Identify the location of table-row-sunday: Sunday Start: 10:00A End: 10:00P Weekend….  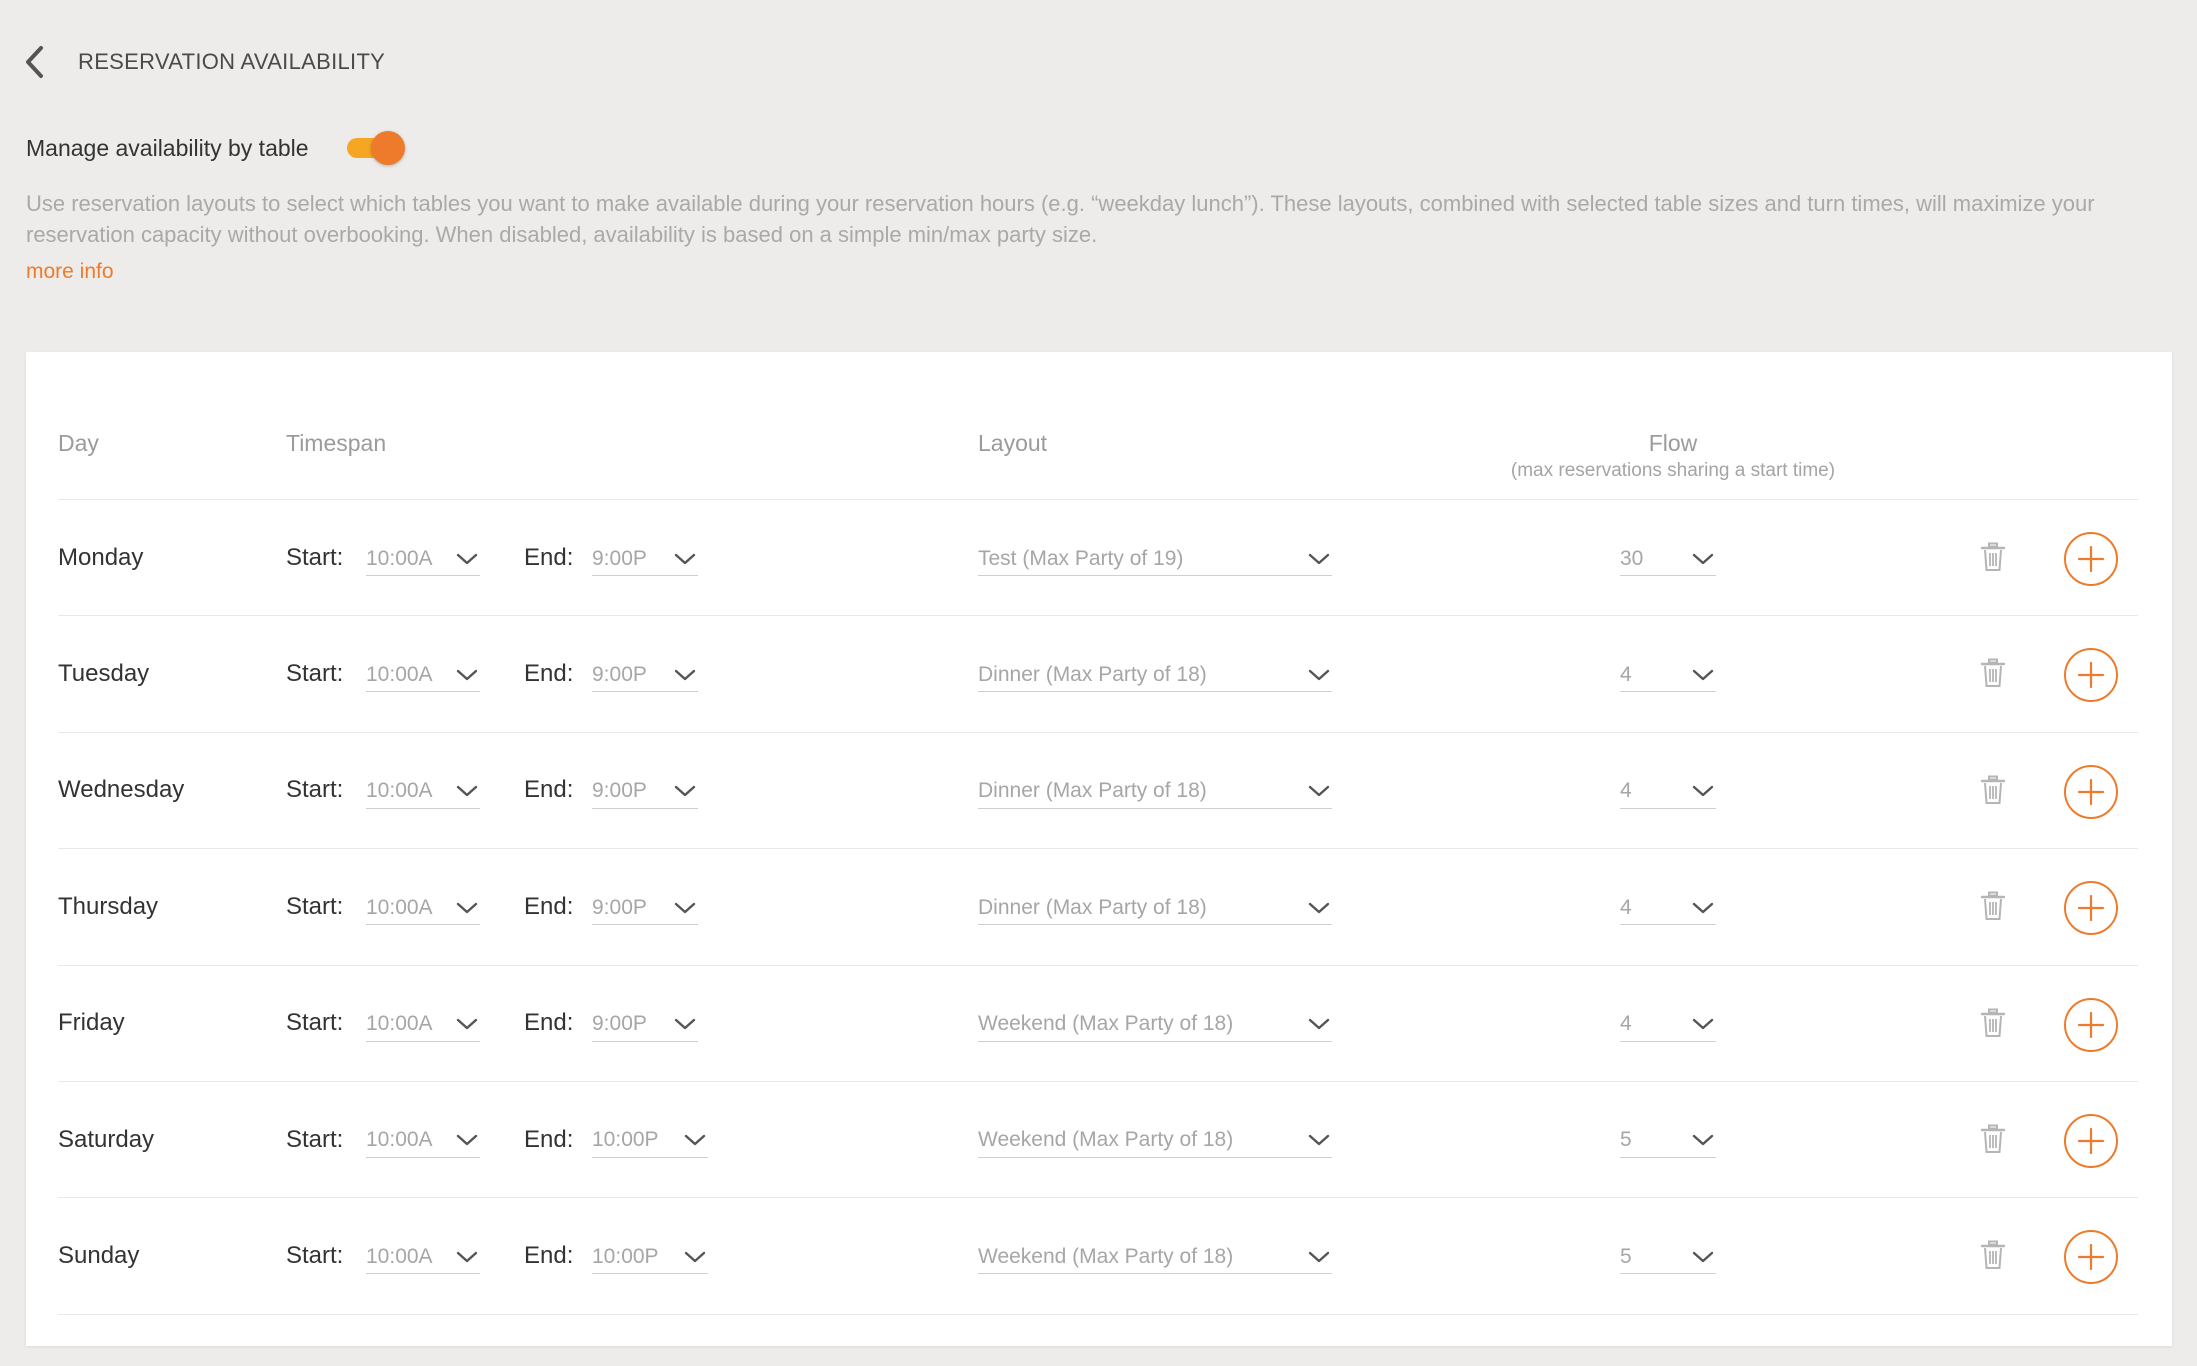
(1098, 1256).